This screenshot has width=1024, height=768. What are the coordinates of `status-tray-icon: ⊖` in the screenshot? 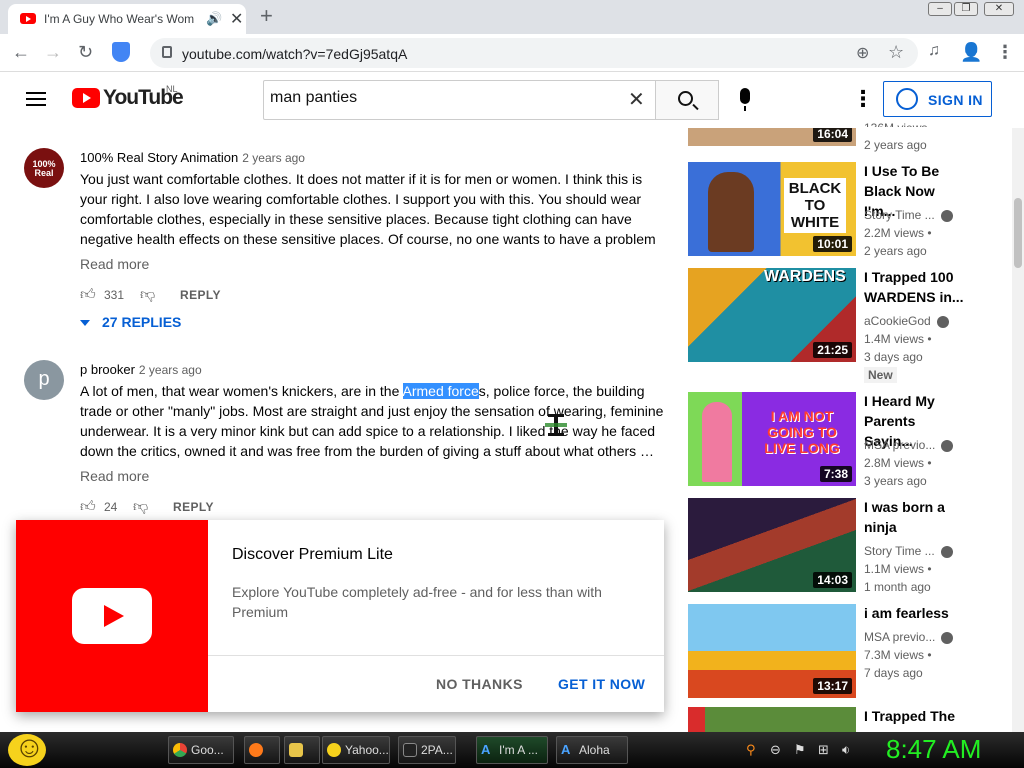 It's located at (775, 750).